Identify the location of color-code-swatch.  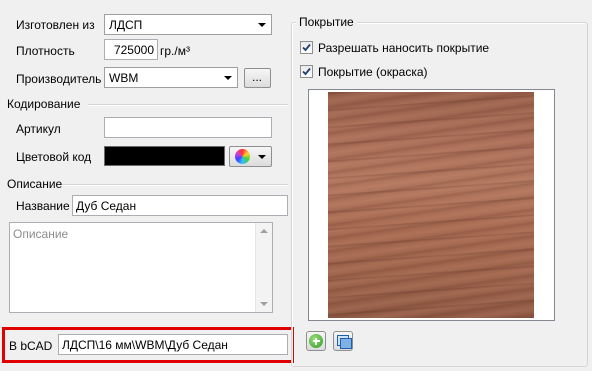
(164, 156).